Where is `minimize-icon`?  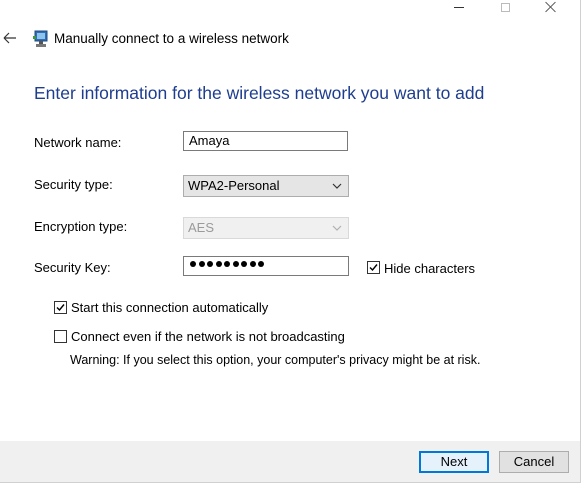 minimize-icon is located at coordinates (459, 7).